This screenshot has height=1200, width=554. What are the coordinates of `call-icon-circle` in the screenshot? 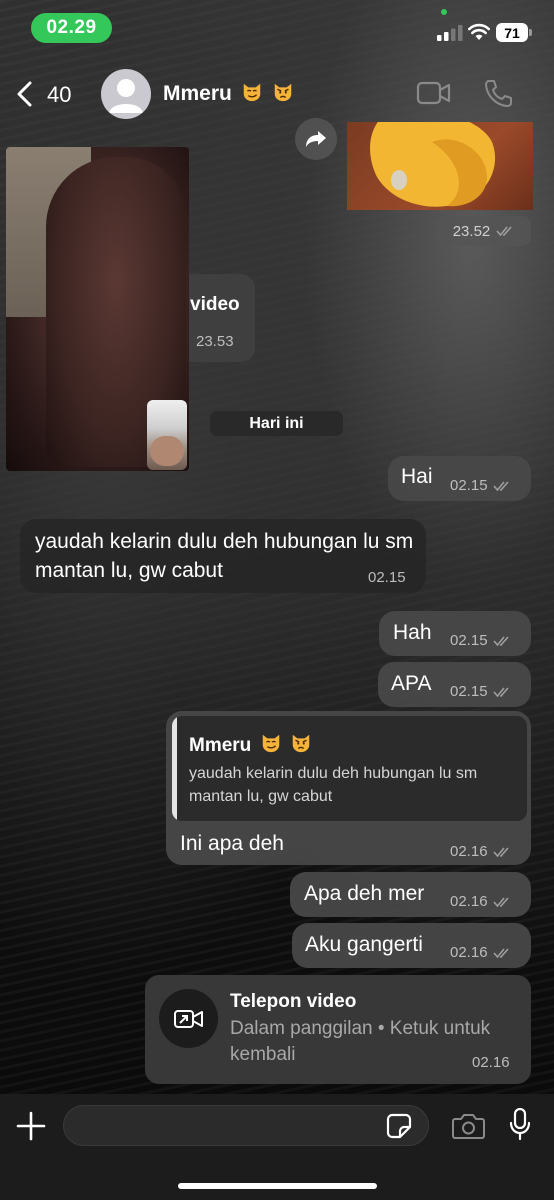 It's located at (188, 1018).